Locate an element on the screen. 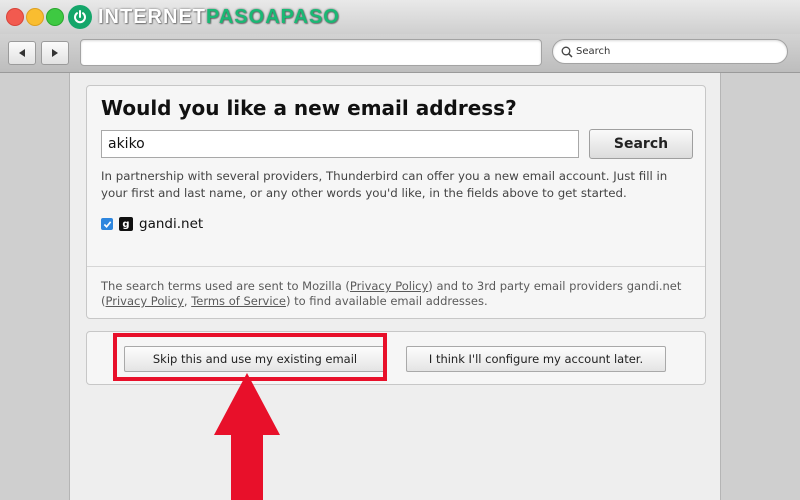 The width and height of the screenshot is (800, 500). back-arrow-icon is located at coordinates (22, 53).